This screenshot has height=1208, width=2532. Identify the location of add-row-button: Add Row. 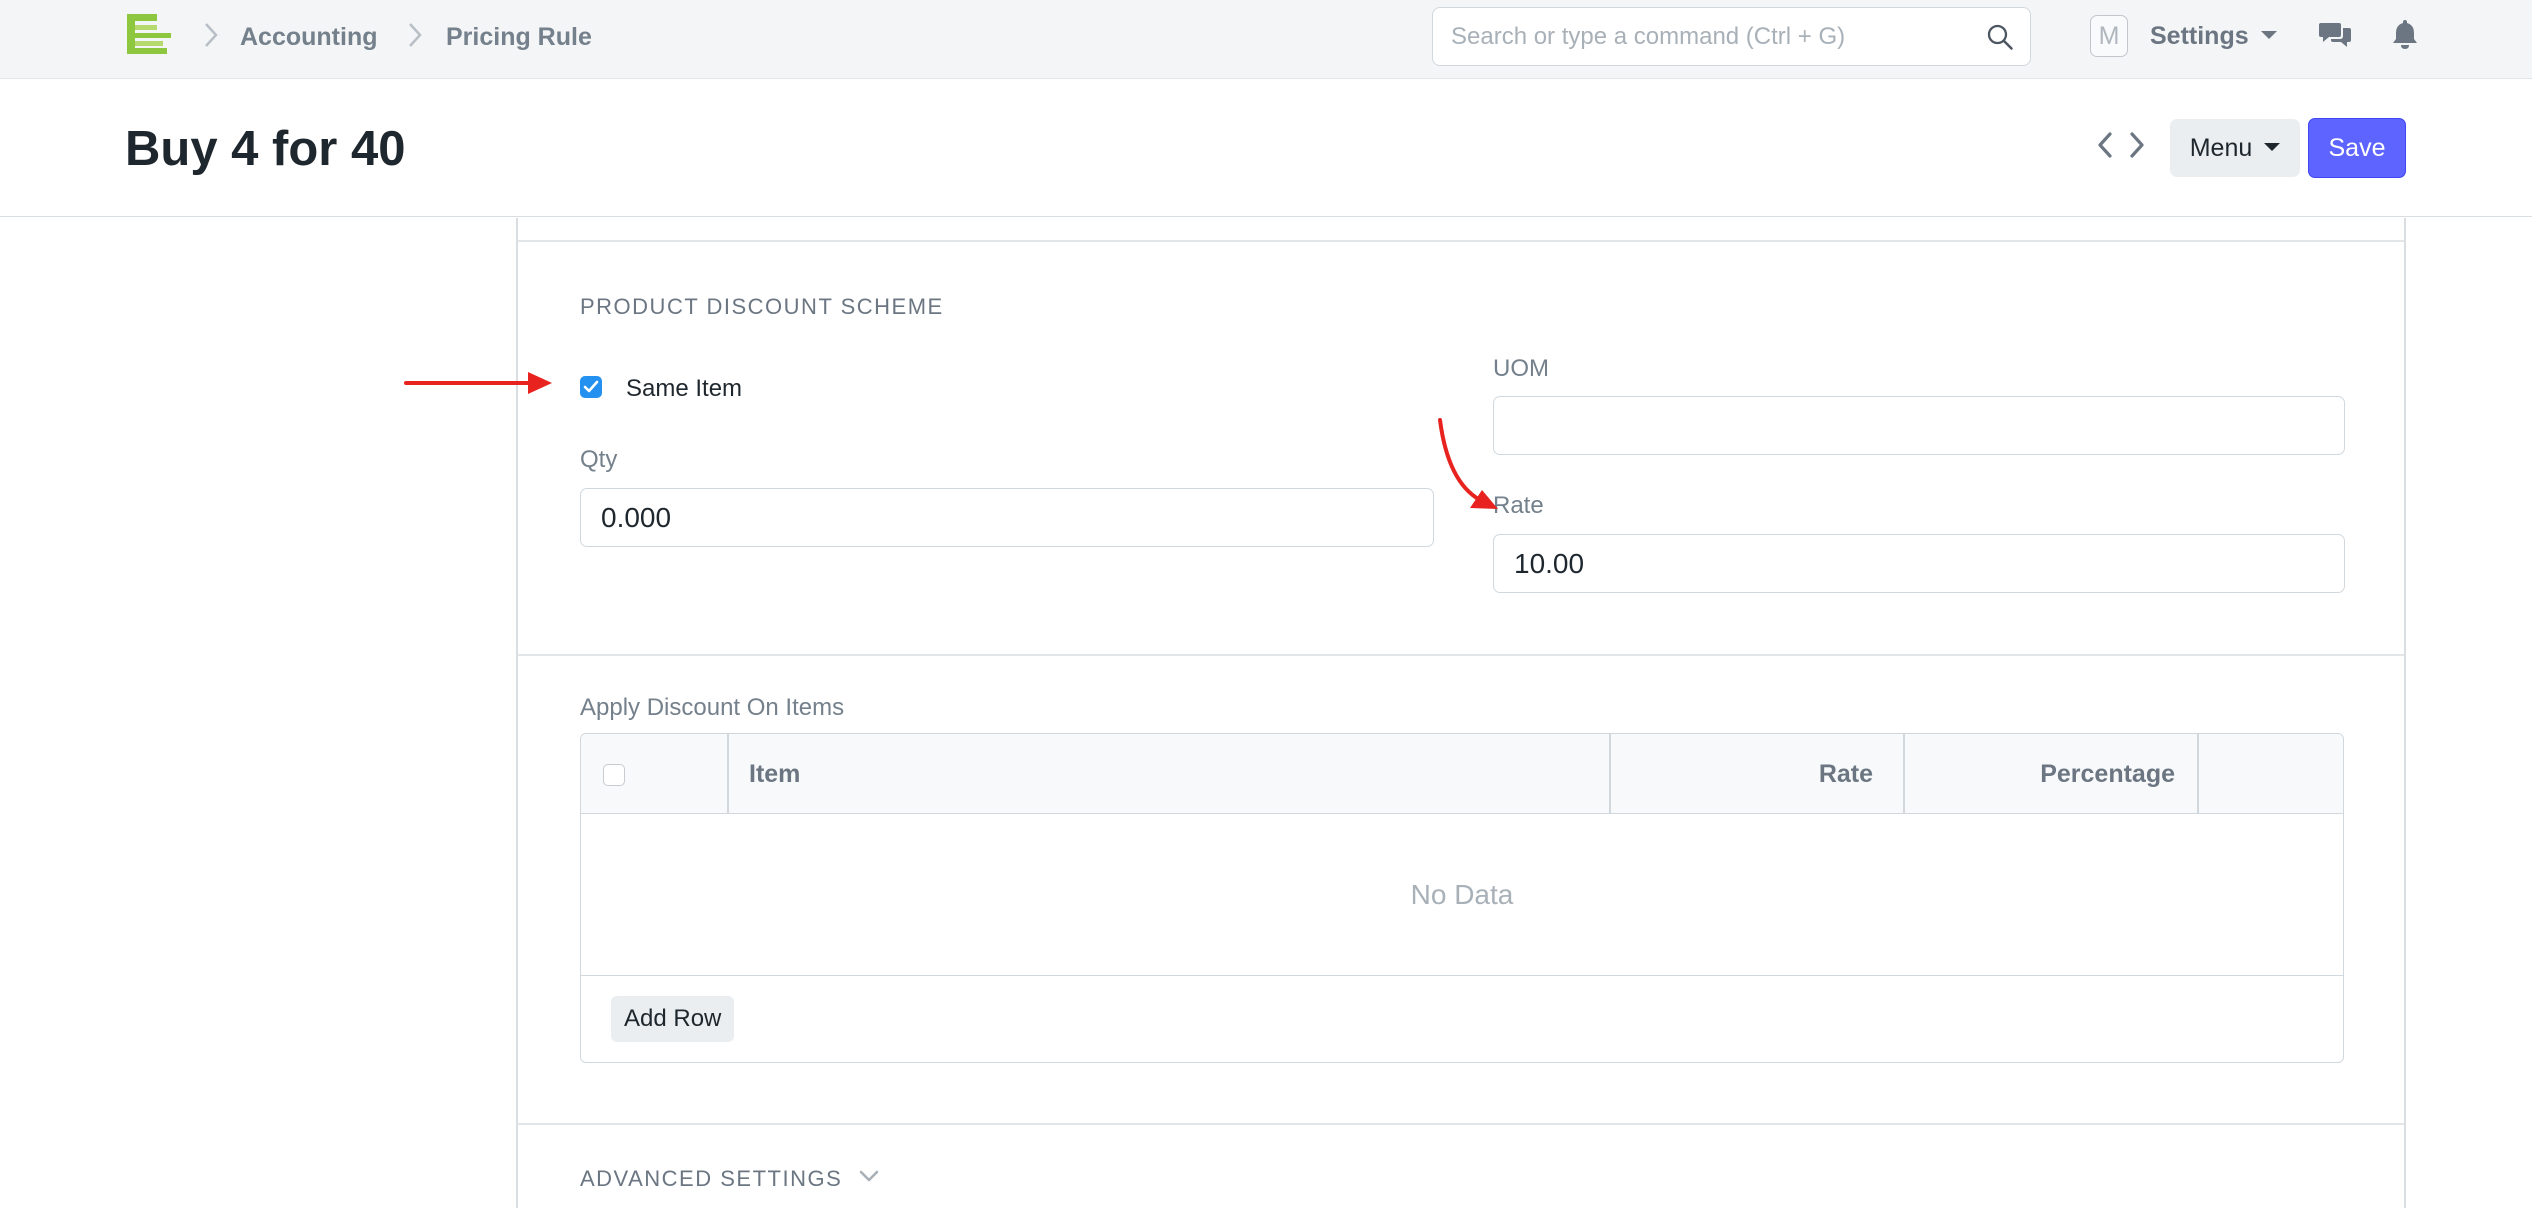
(673, 1019).